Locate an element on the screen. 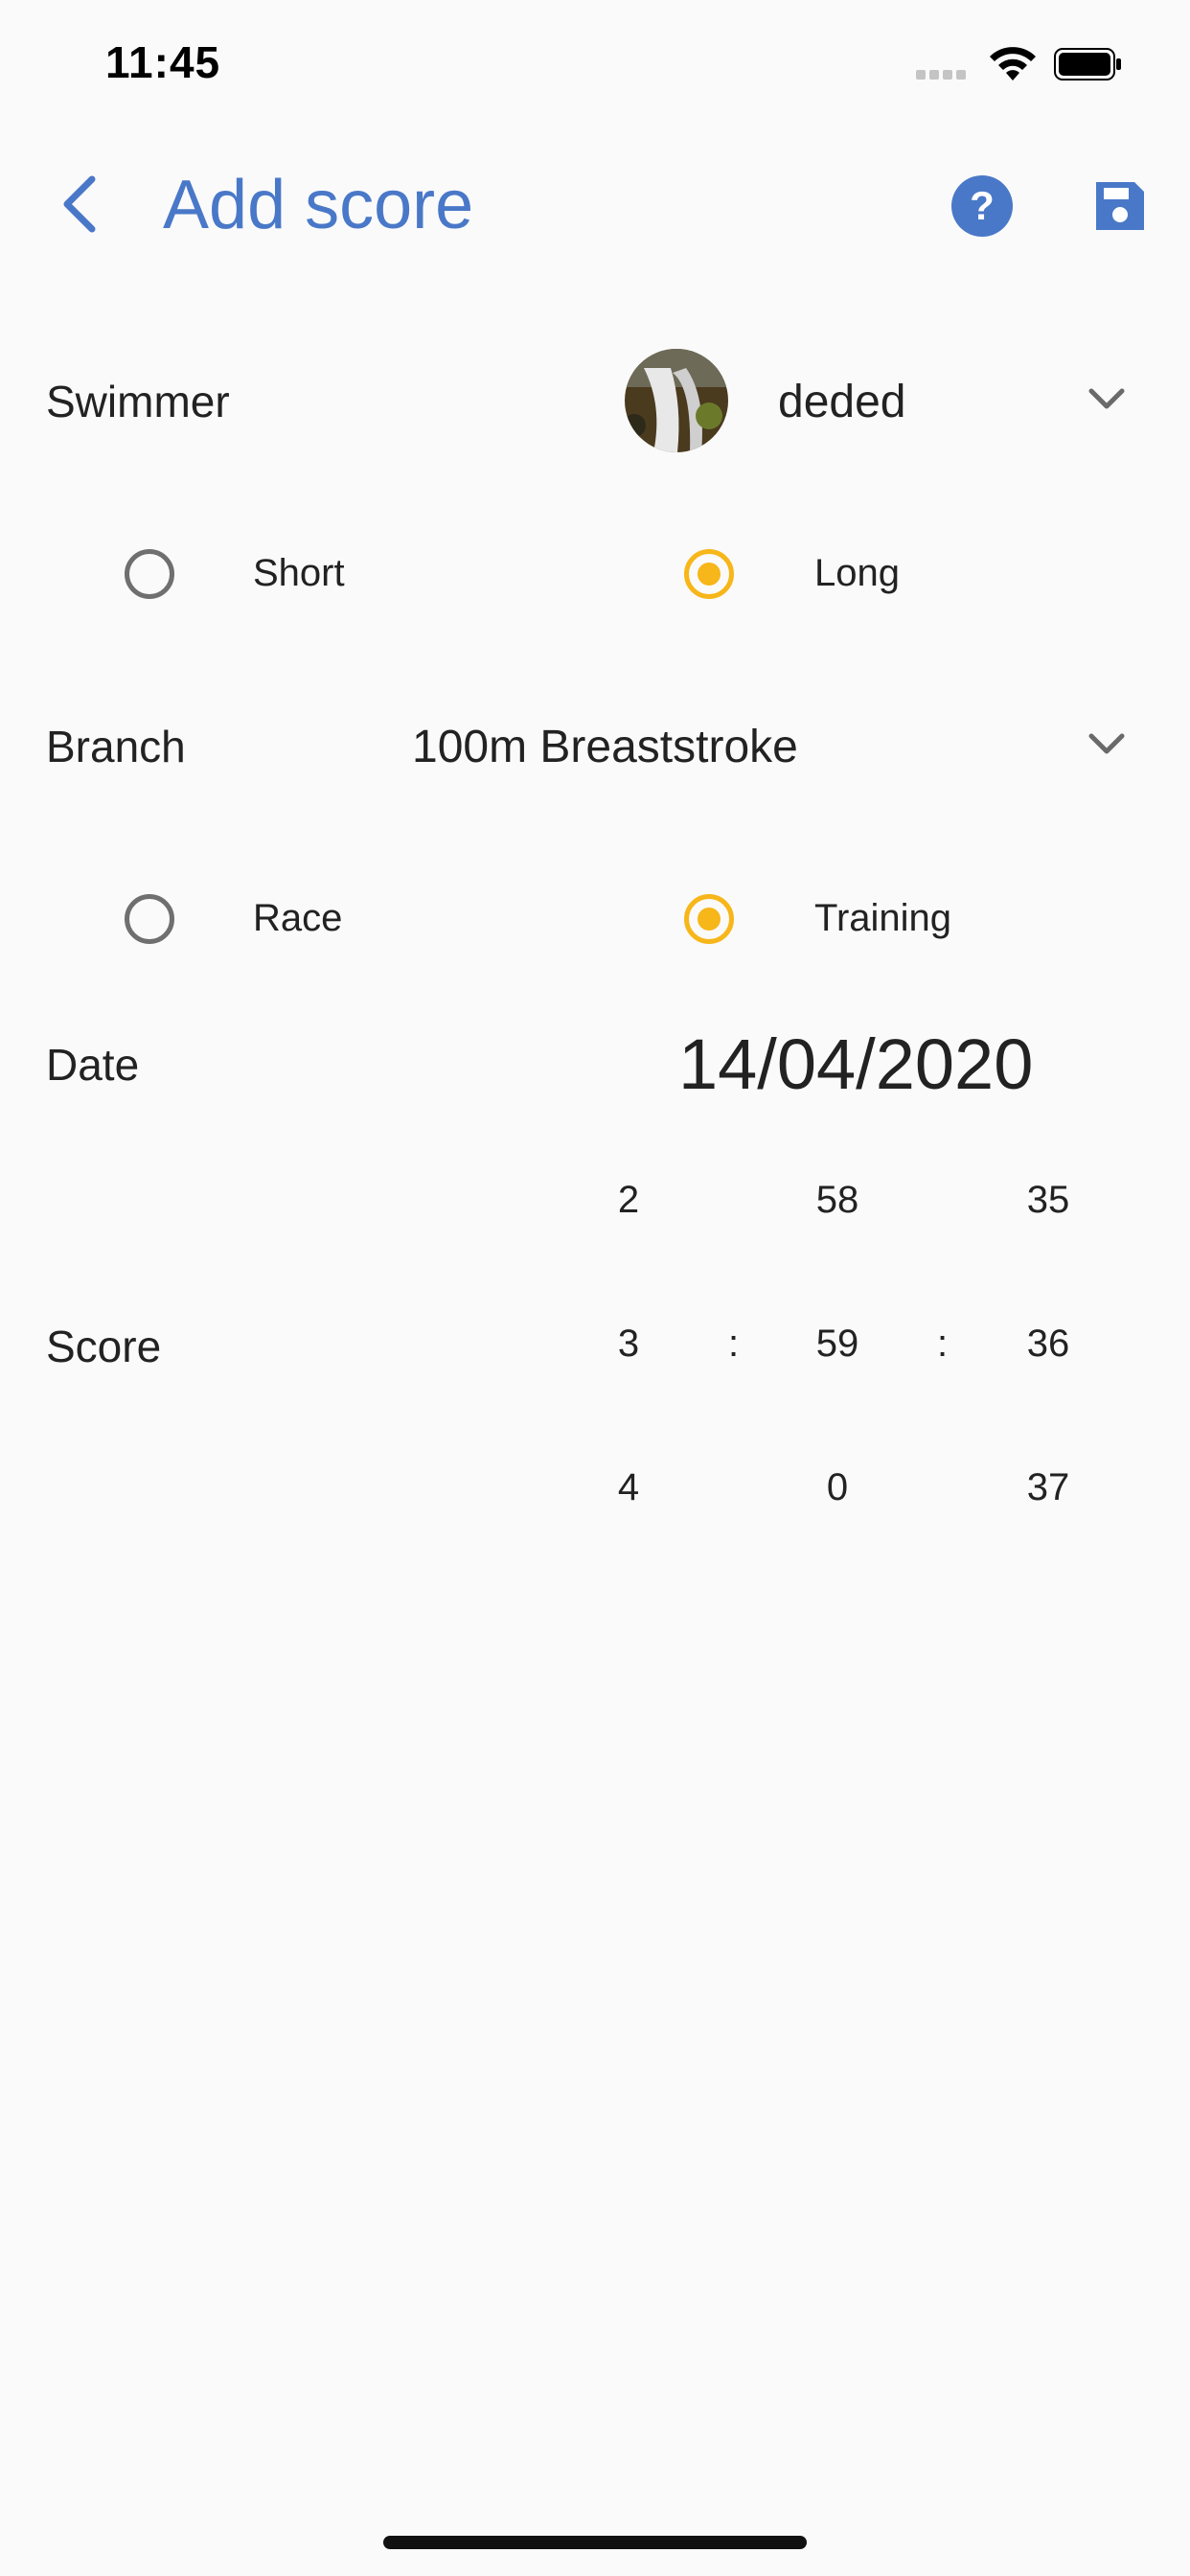 The height and width of the screenshot is (2576, 1190). status-time: 11:45 is located at coordinates (163, 62).